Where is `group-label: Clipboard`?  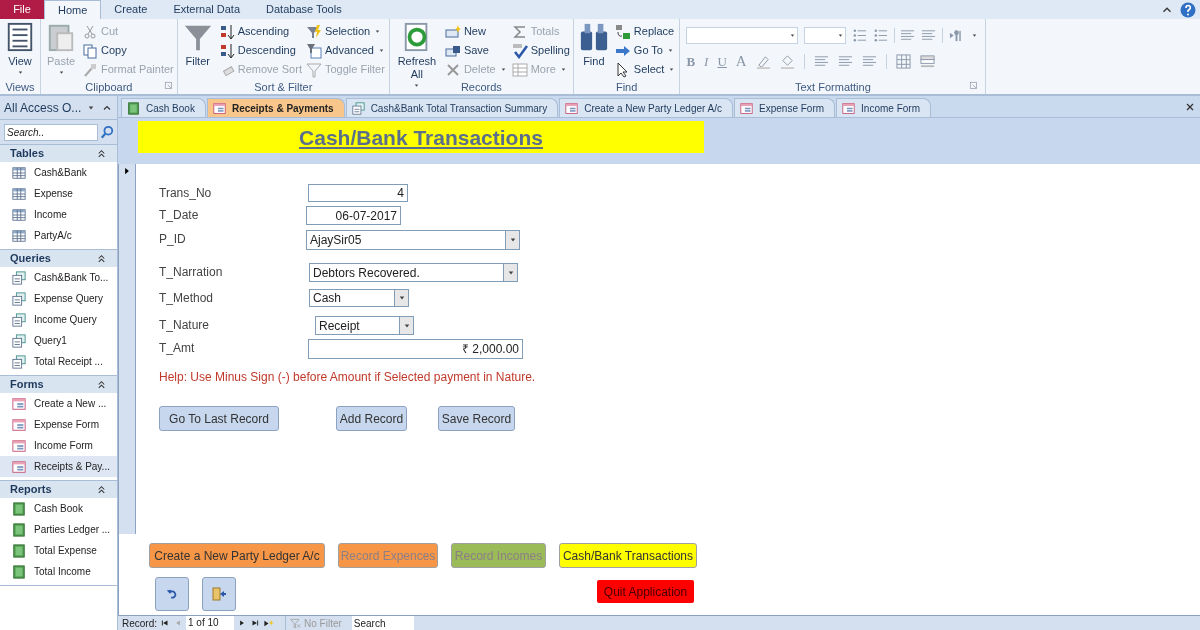
group-label: Clipboard is located at coordinates (109, 88).